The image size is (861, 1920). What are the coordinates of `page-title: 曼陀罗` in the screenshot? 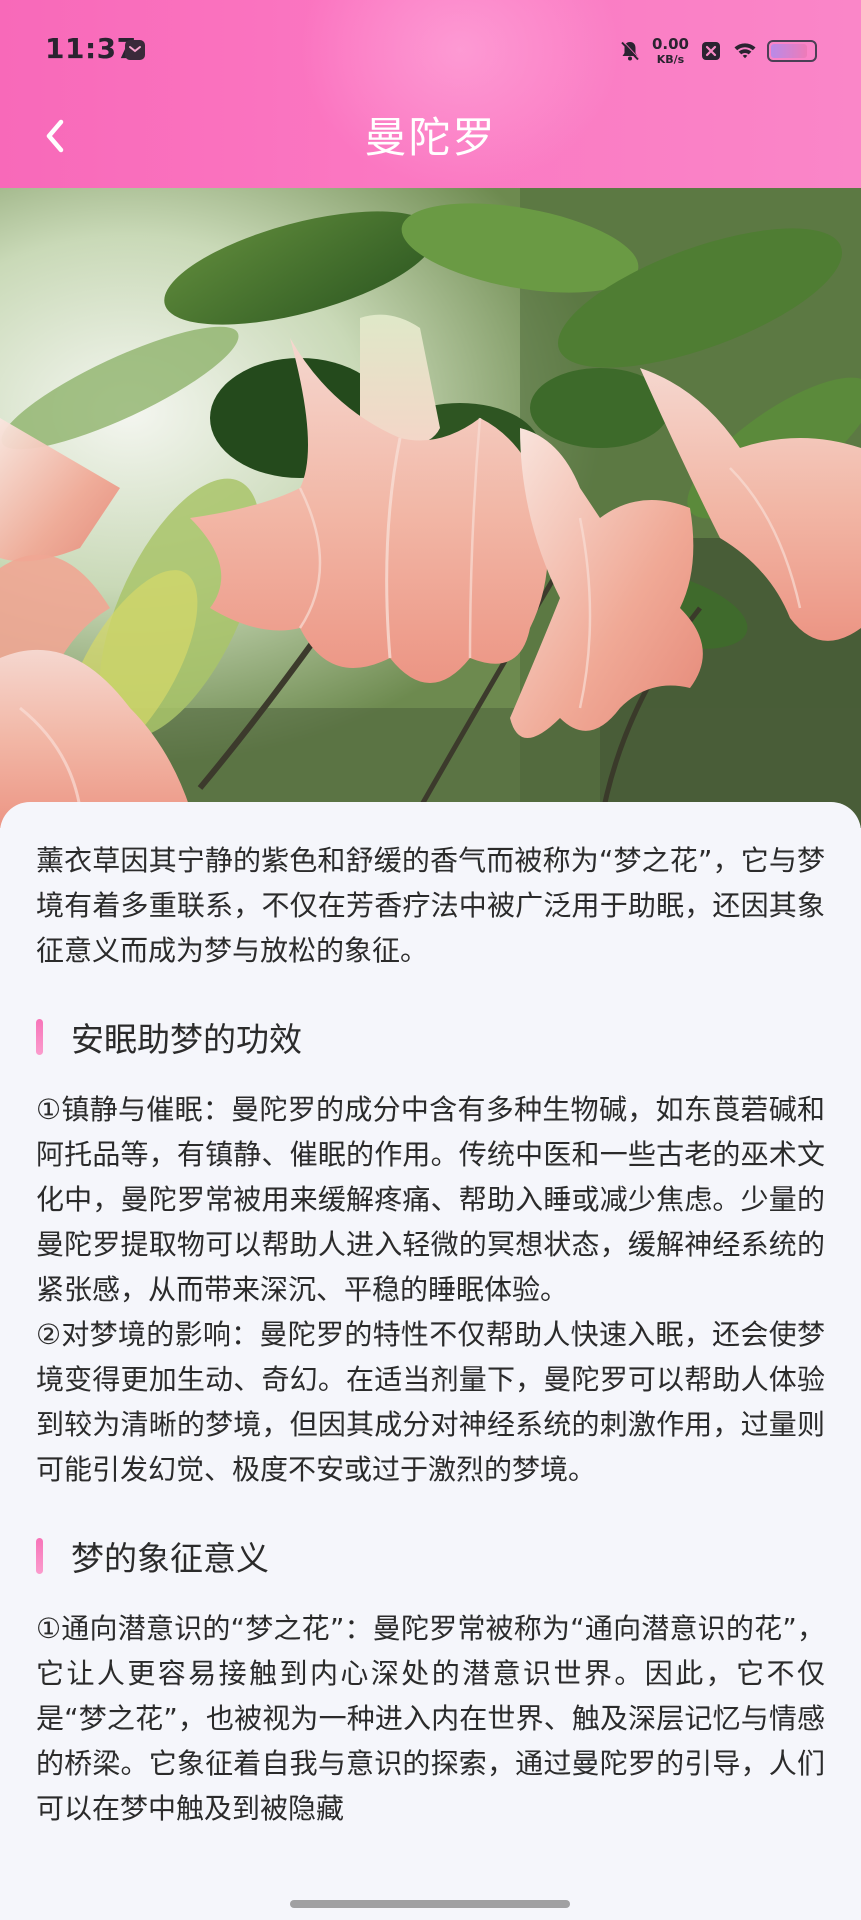 It's located at (430, 137).